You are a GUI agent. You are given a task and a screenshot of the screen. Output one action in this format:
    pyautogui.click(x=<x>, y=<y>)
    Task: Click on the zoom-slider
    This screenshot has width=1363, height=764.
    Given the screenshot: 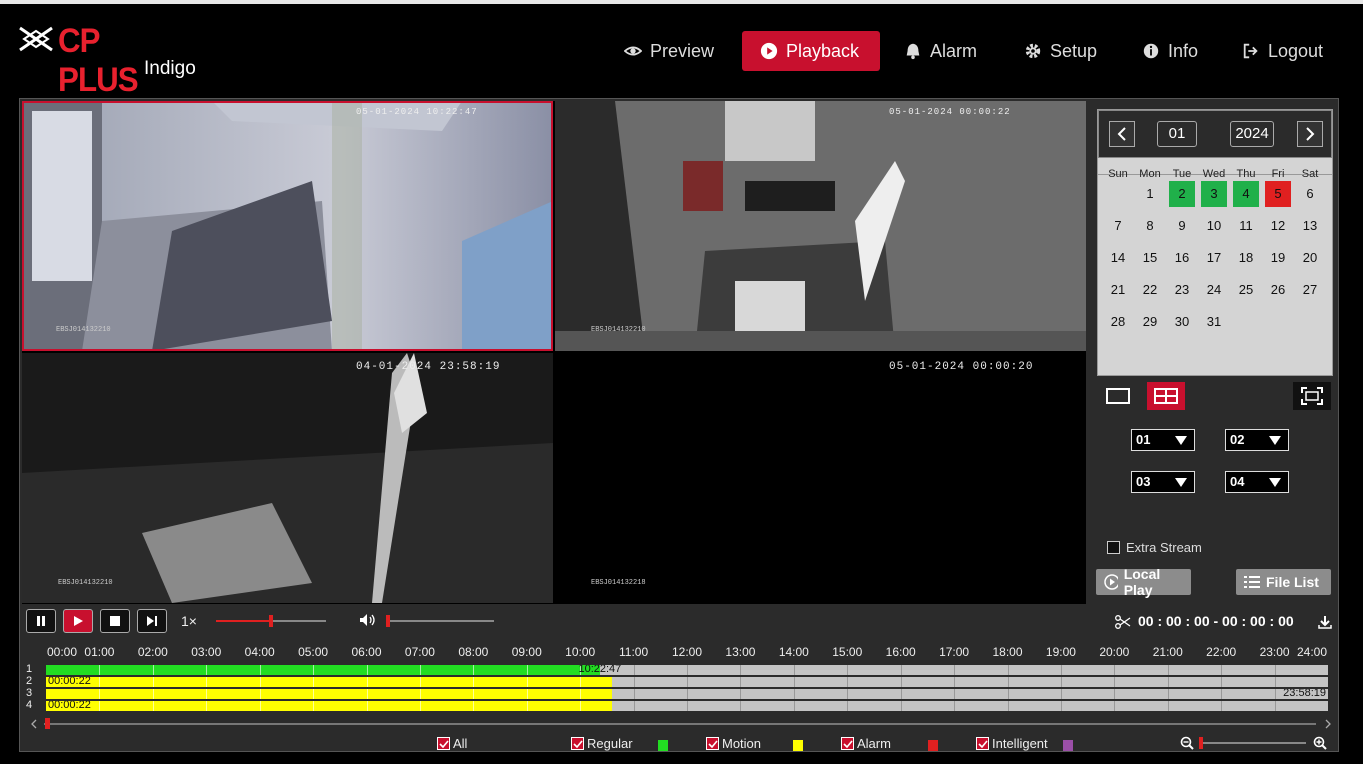 What is the action you would take?
    pyautogui.click(x=1253, y=743)
    